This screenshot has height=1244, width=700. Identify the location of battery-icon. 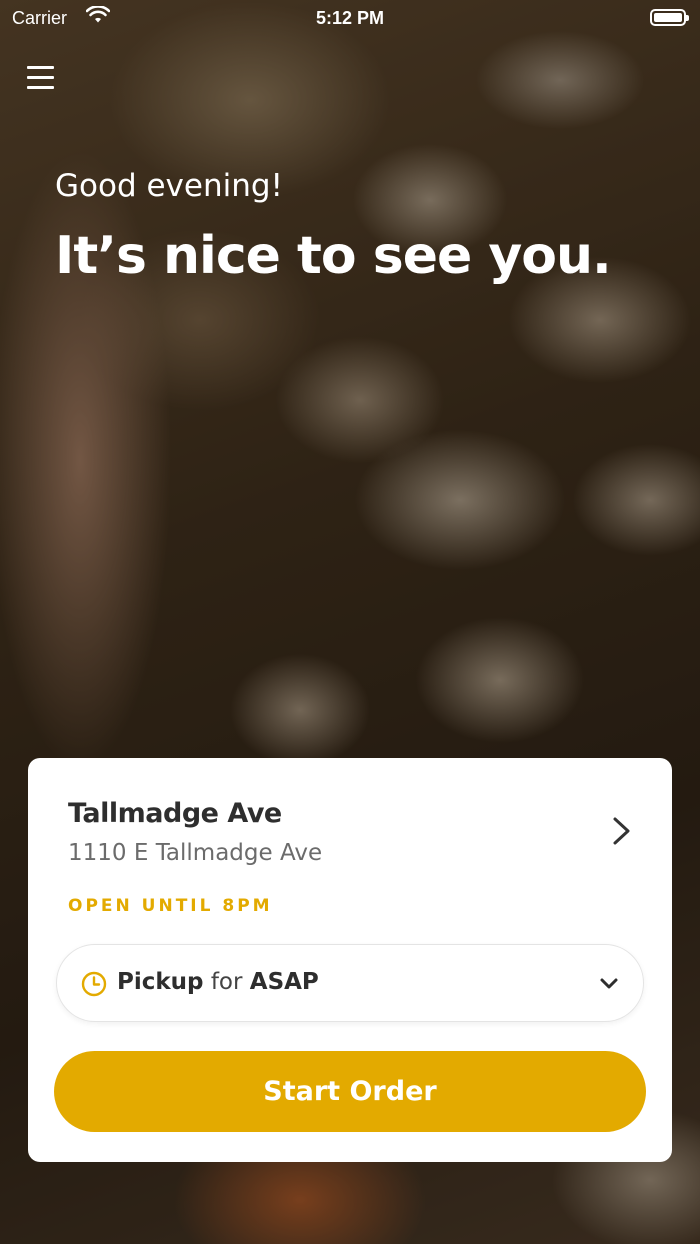
(669, 17).